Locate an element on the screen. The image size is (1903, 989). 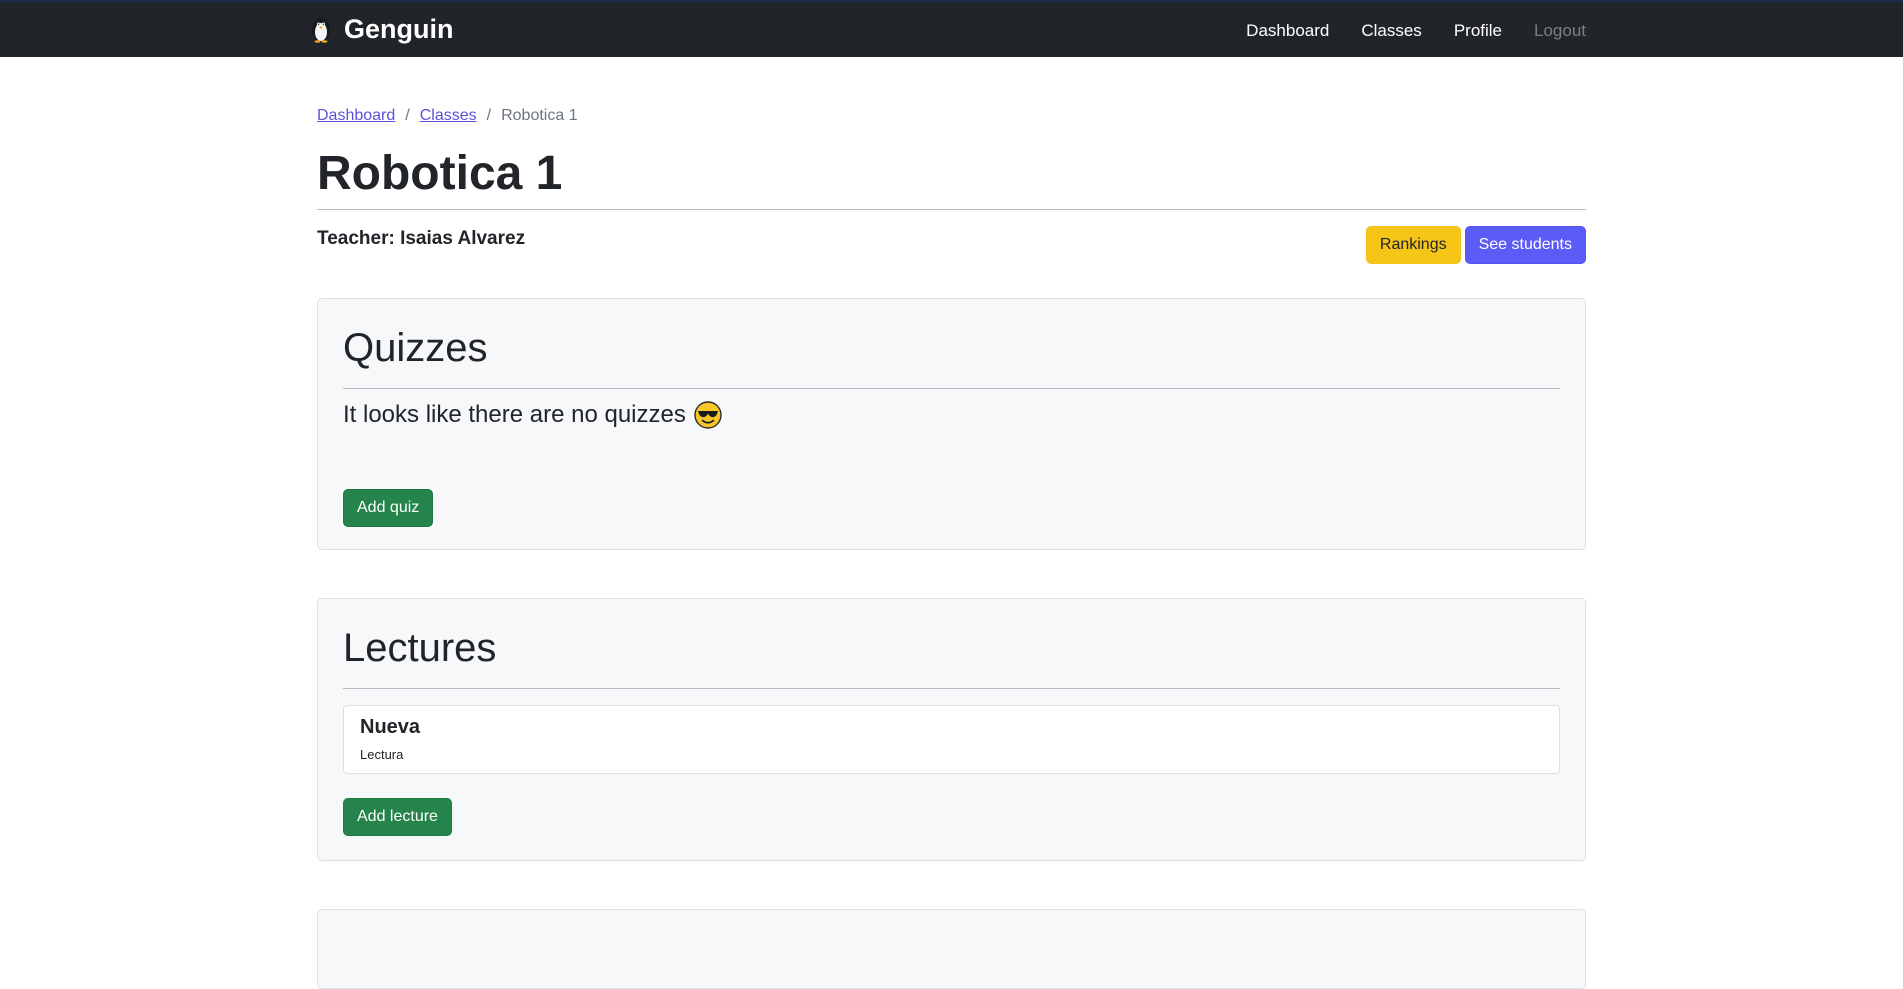
nav-links: Dashboard Classes Profile Logout is located at coordinates (1416, 30).